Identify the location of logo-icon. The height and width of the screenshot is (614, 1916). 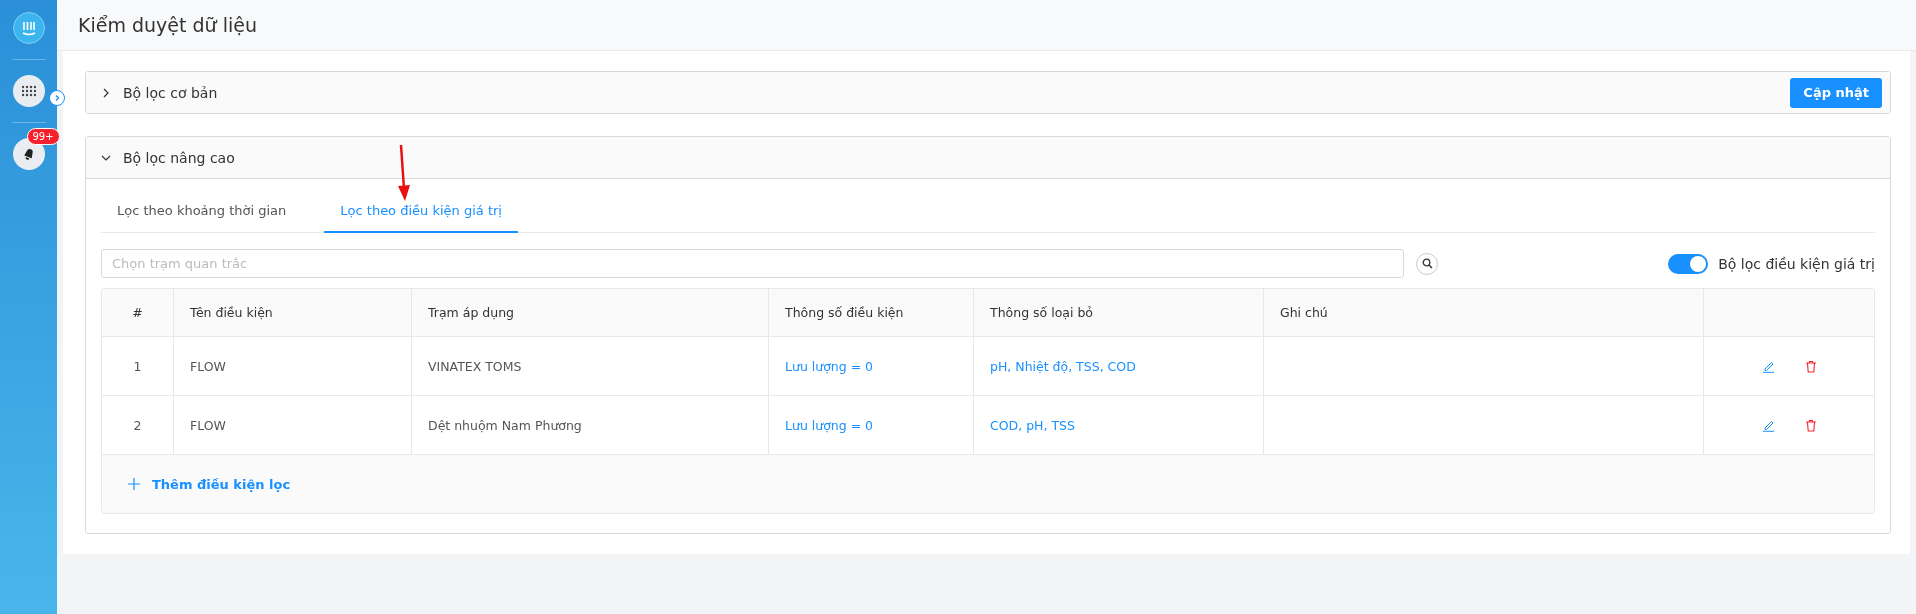
(28, 28).